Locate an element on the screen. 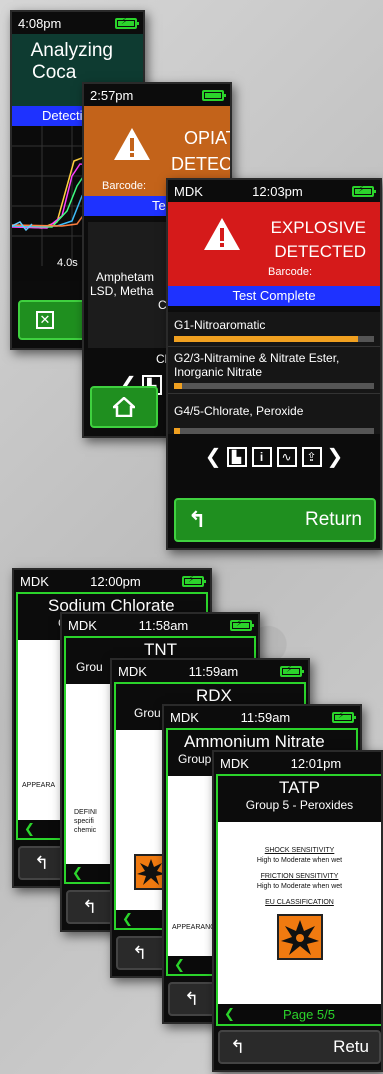 The image size is (383, 1074). substance-title: Ammonium Nitrate is located at coordinates (254, 741).